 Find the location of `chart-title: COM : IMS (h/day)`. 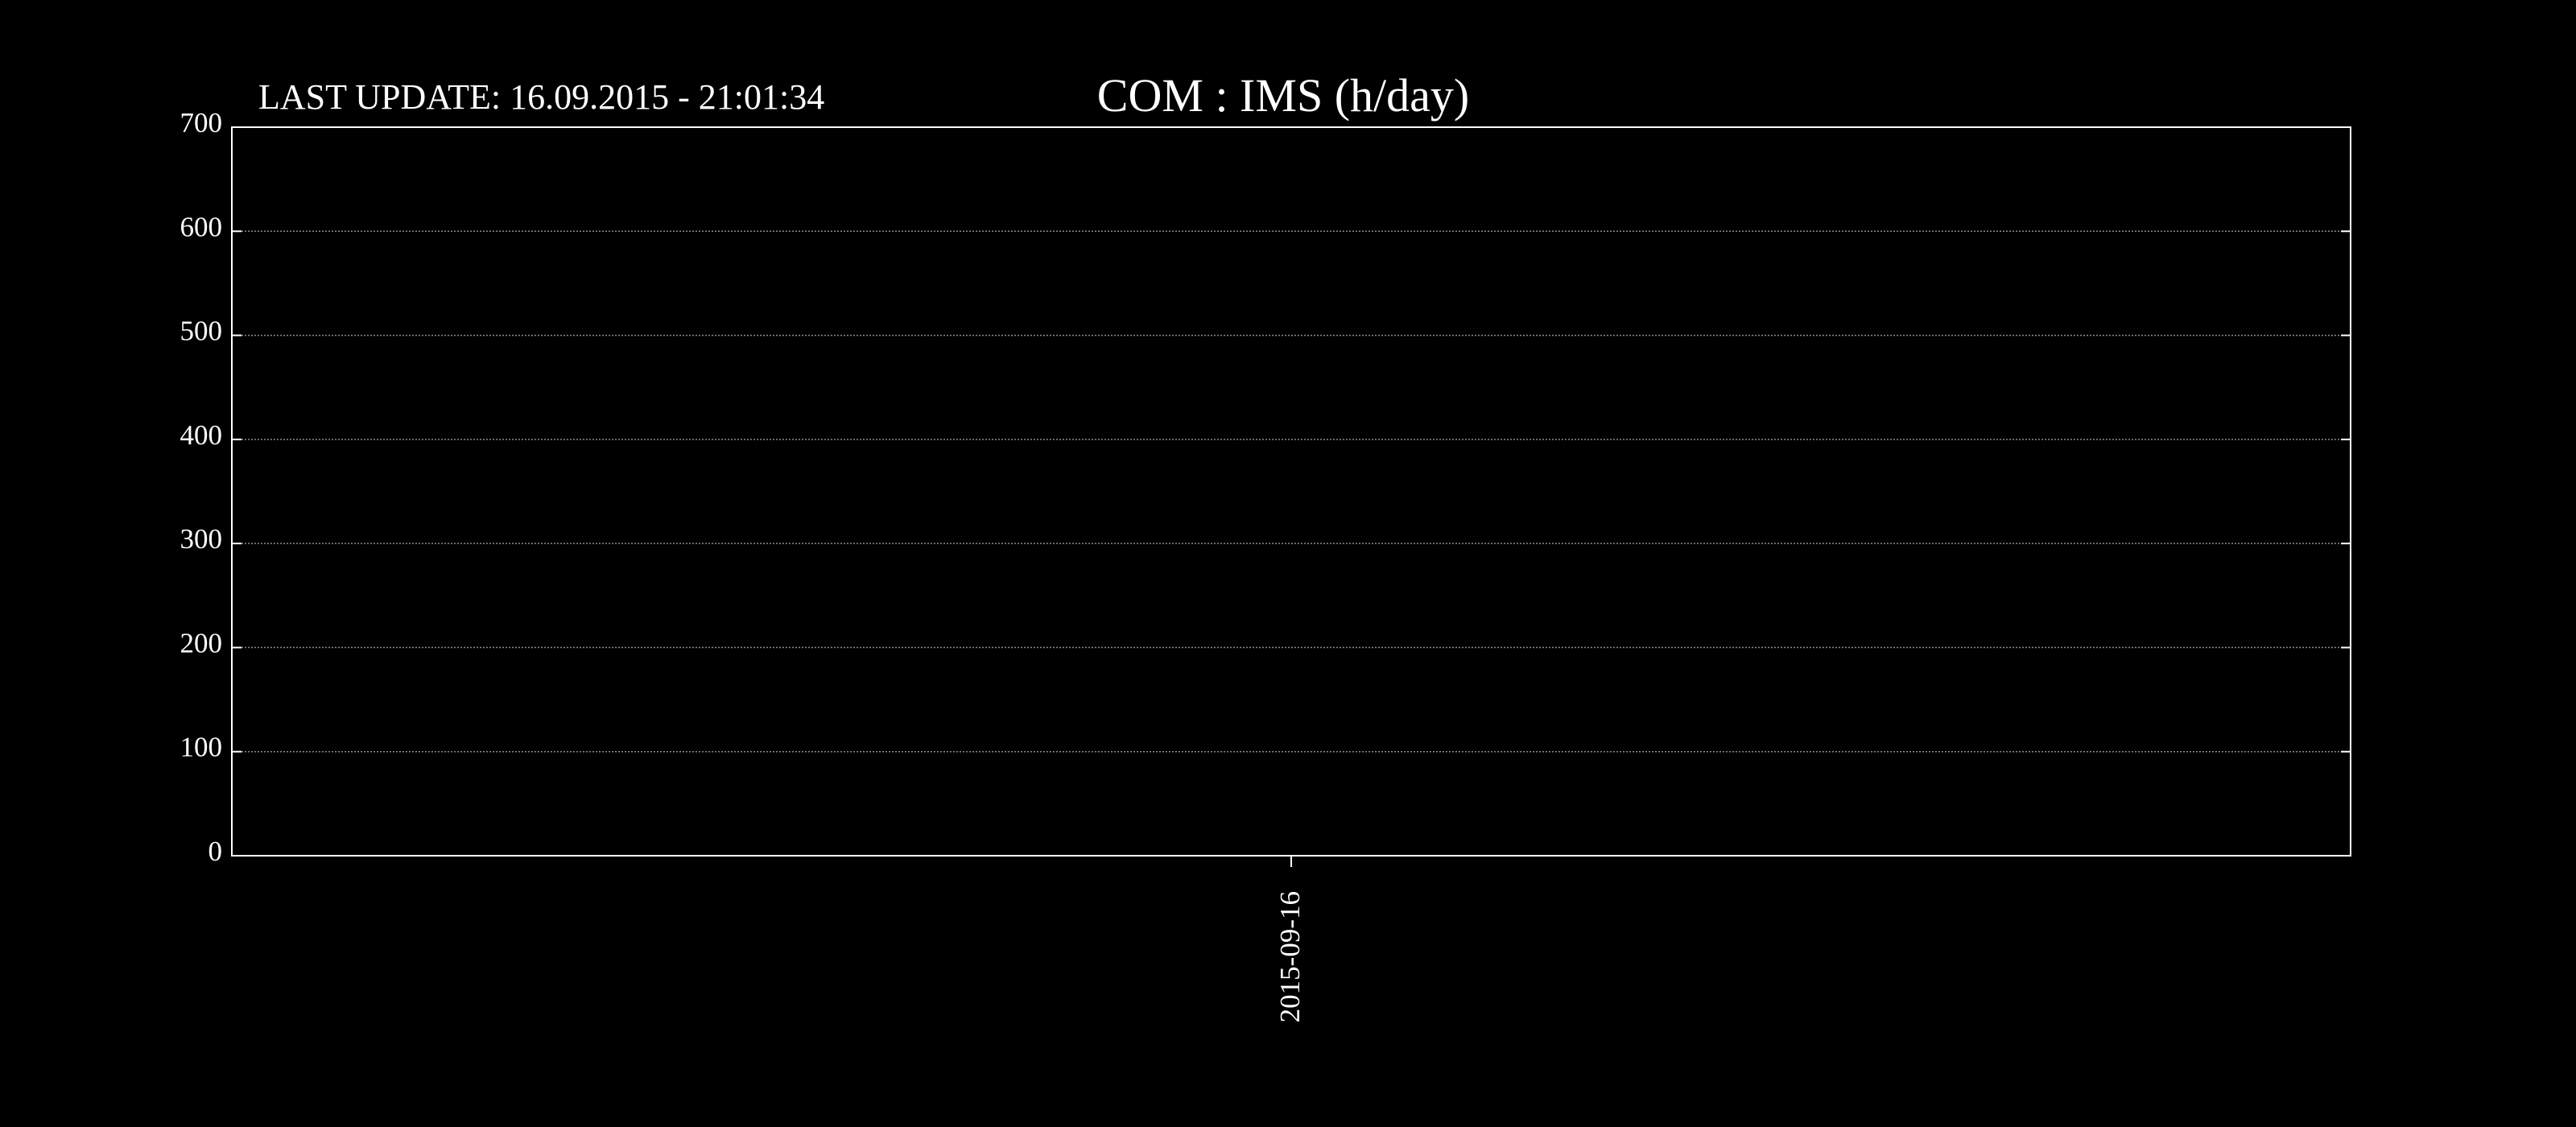

chart-title: COM : IMS (h/day) is located at coordinates (1283, 95).